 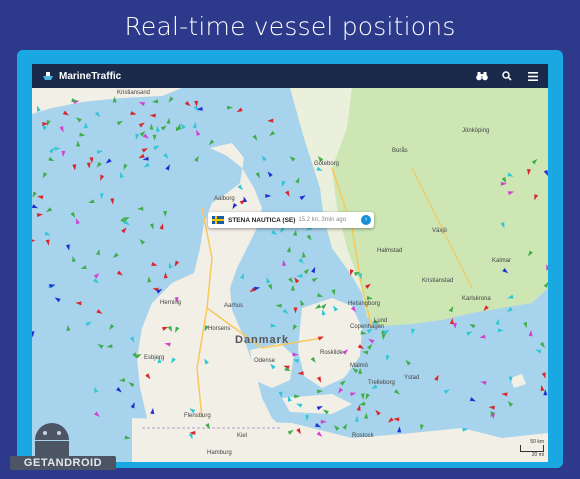 I want to click on place-label: Borås, so click(x=400, y=151).